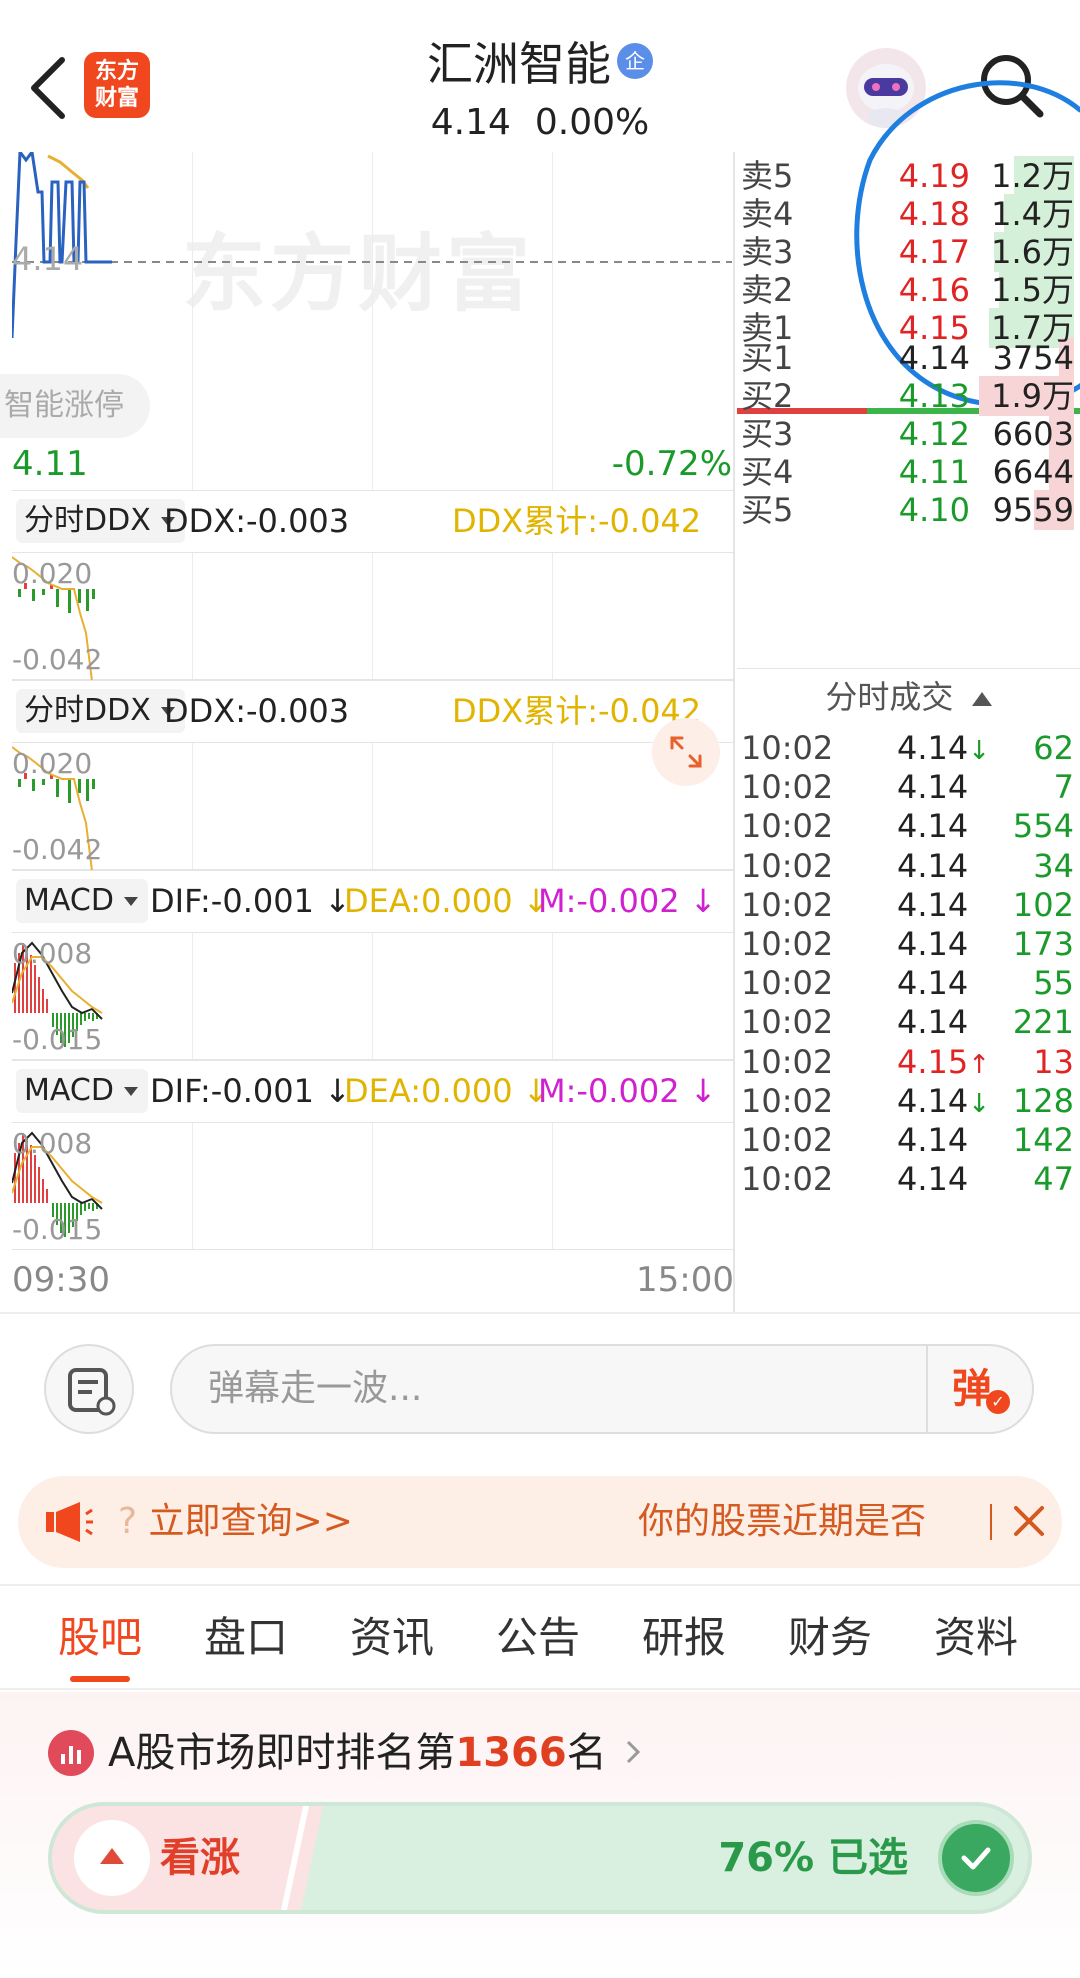 The image size is (1080, 1978). I want to click on bid-volume: 9559, so click(1033, 510).